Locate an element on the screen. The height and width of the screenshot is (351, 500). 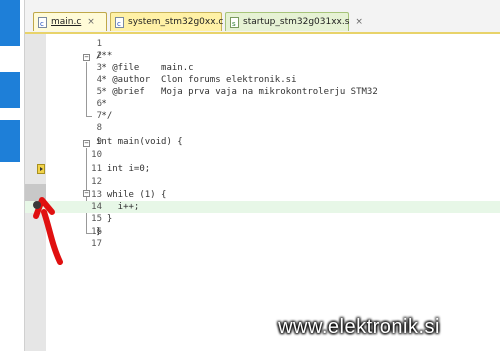
code-line: 15 } is located at coordinates (102, 219).